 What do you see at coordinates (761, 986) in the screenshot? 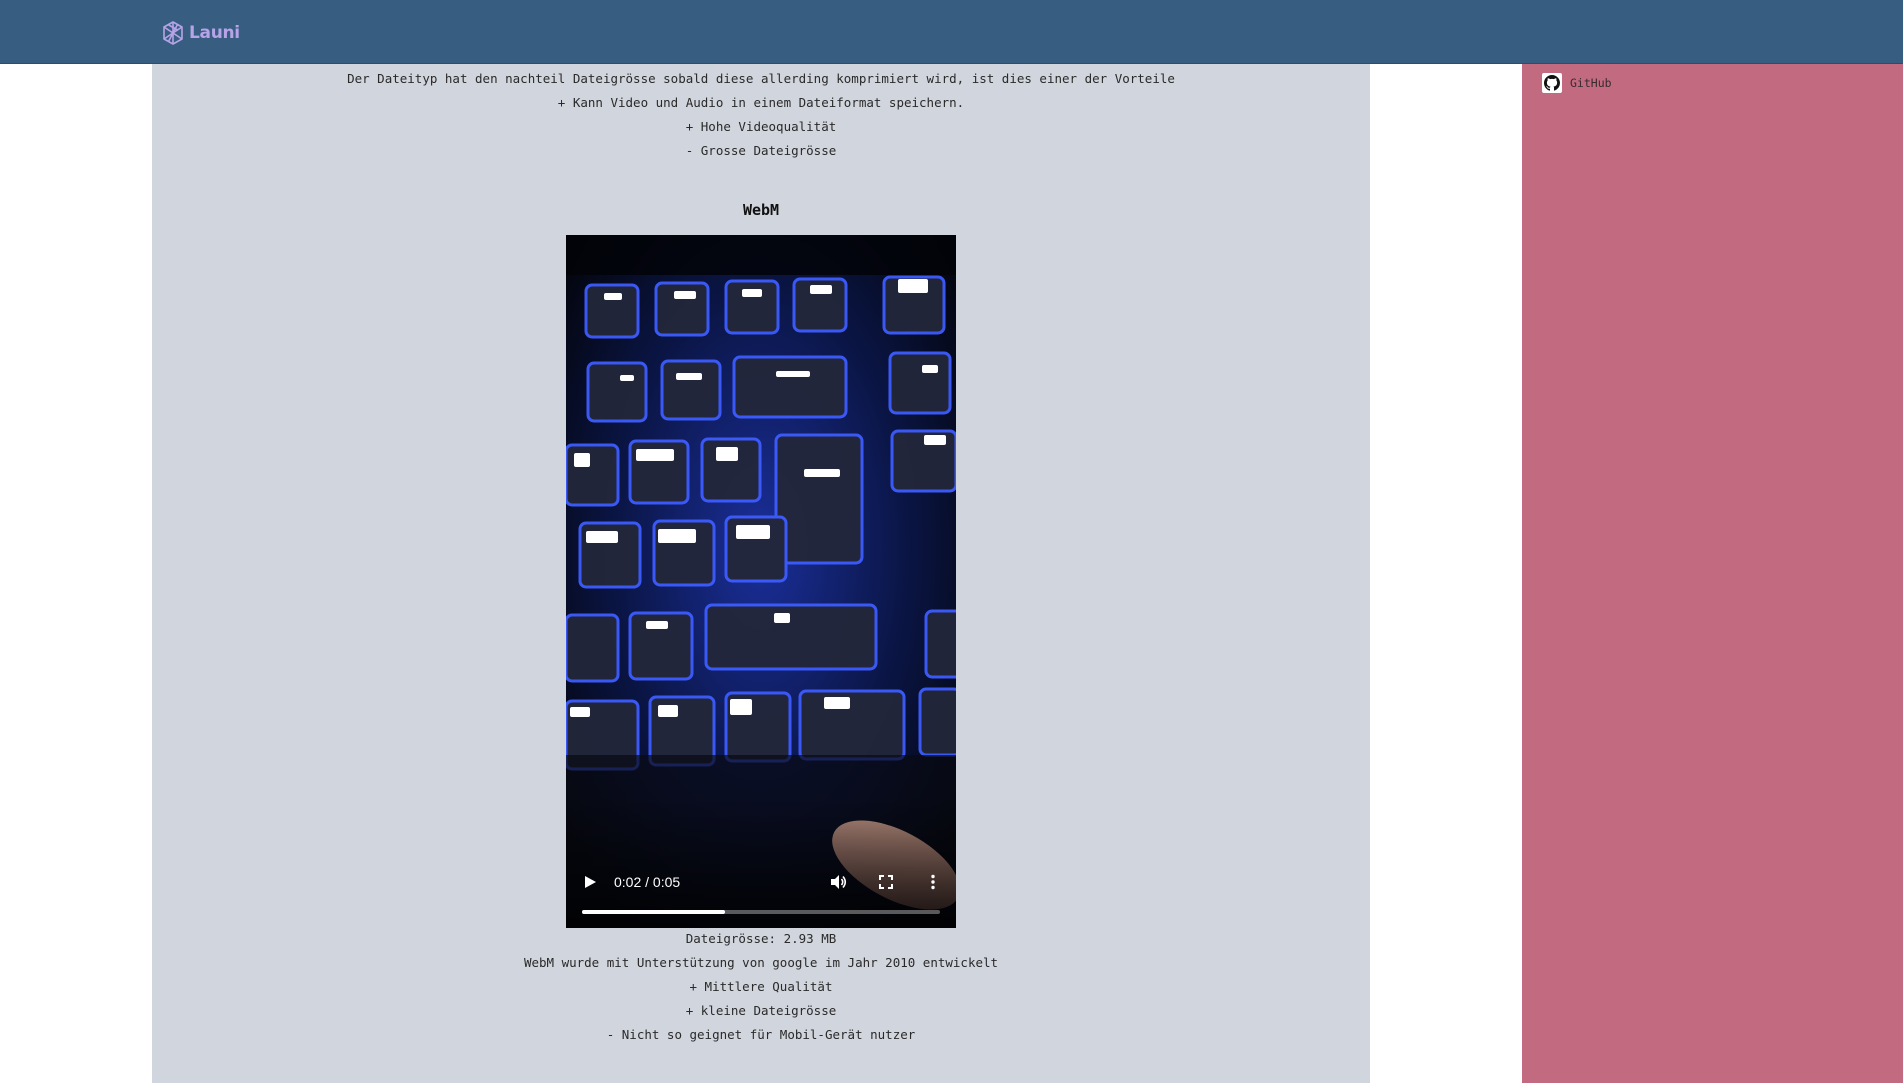
I see `webm-pro-line: + Mittlere Qualität` at bounding box center [761, 986].